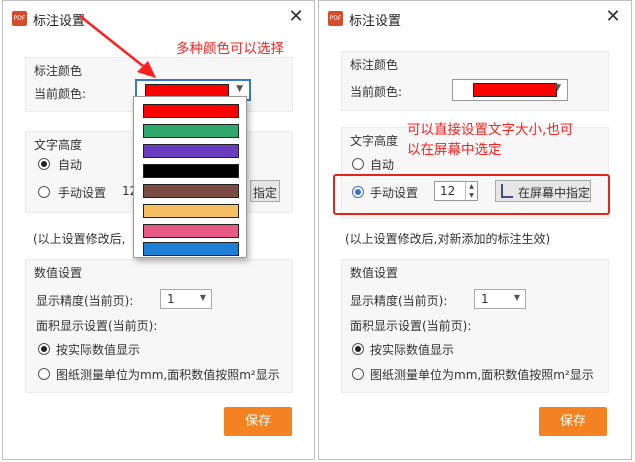  Describe the element at coordinates (230, 49) in the screenshot. I see `annotation-colors-note: 多种颜色可以选择` at that location.